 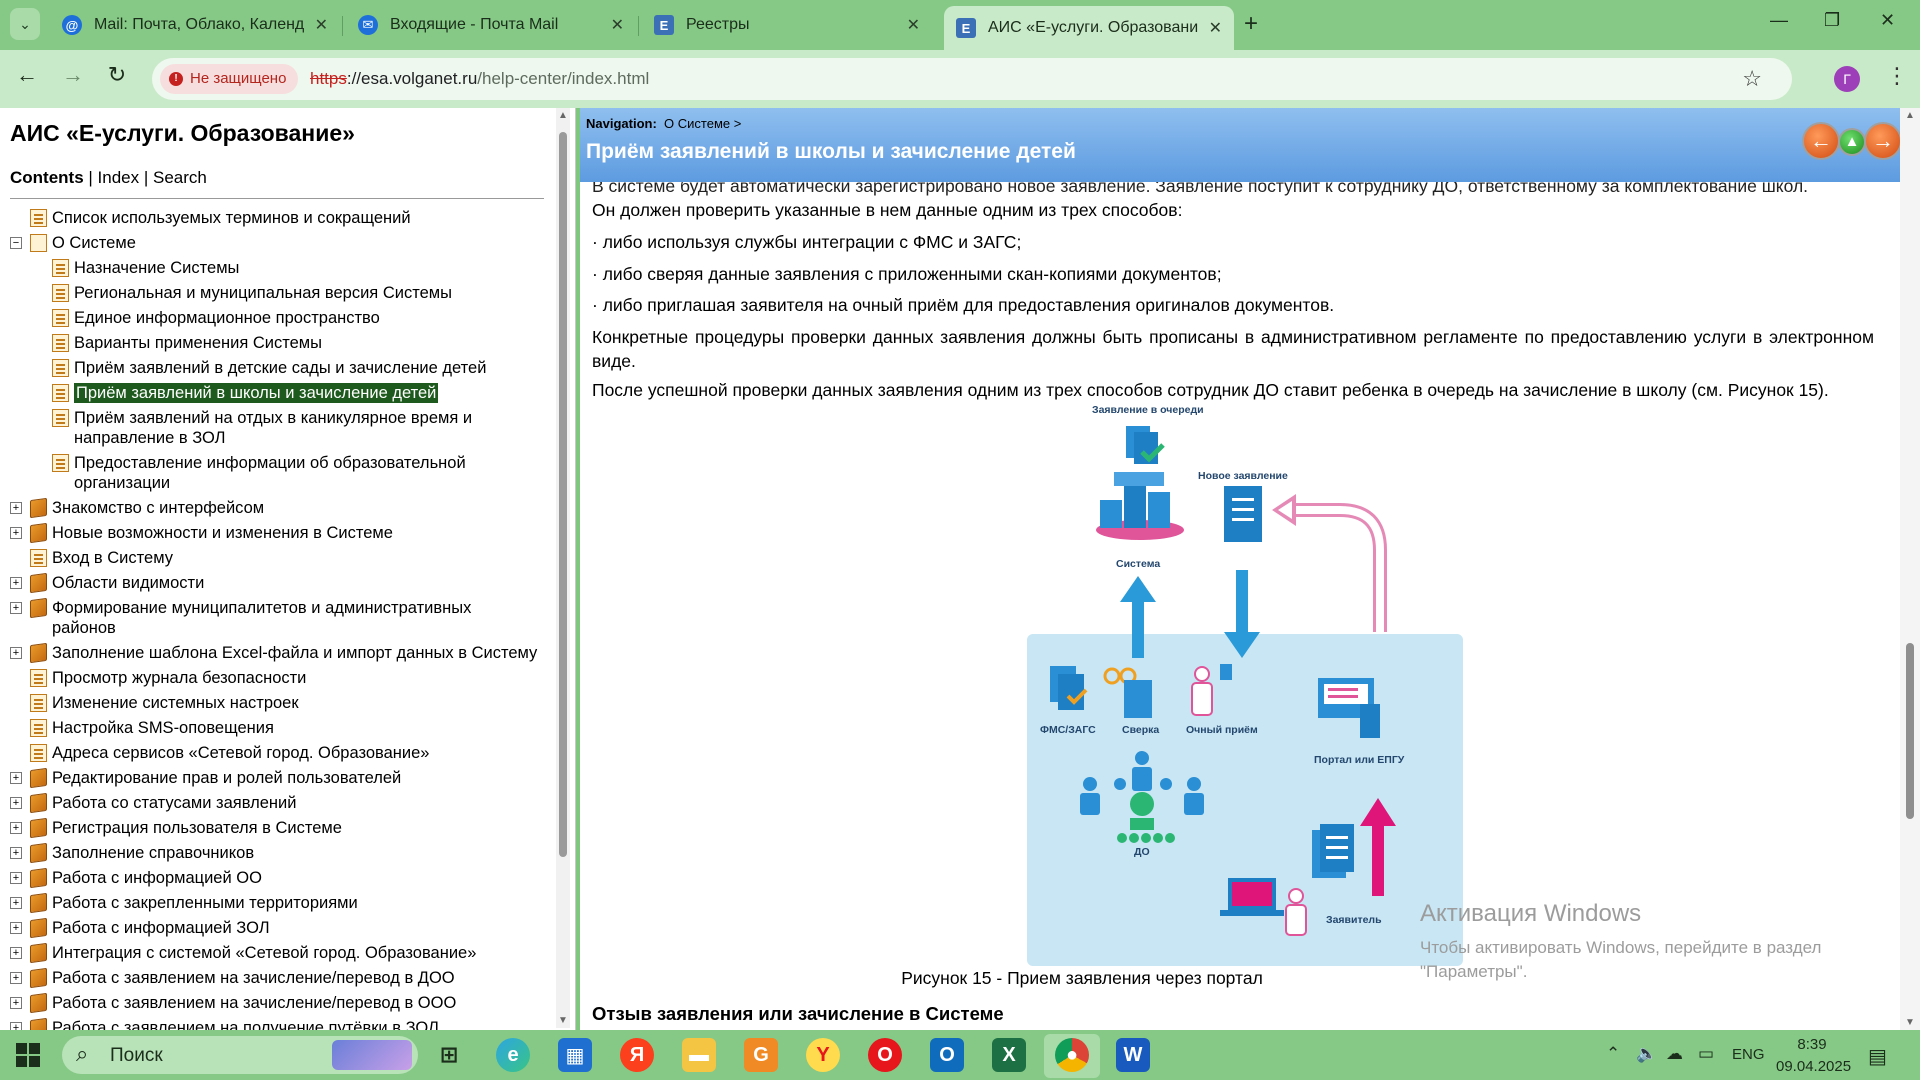 What do you see at coordinates (1897, 76) in the screenshot?
I see `kebab-menu-icon: ⋮` at bounding box center [1897, 76].